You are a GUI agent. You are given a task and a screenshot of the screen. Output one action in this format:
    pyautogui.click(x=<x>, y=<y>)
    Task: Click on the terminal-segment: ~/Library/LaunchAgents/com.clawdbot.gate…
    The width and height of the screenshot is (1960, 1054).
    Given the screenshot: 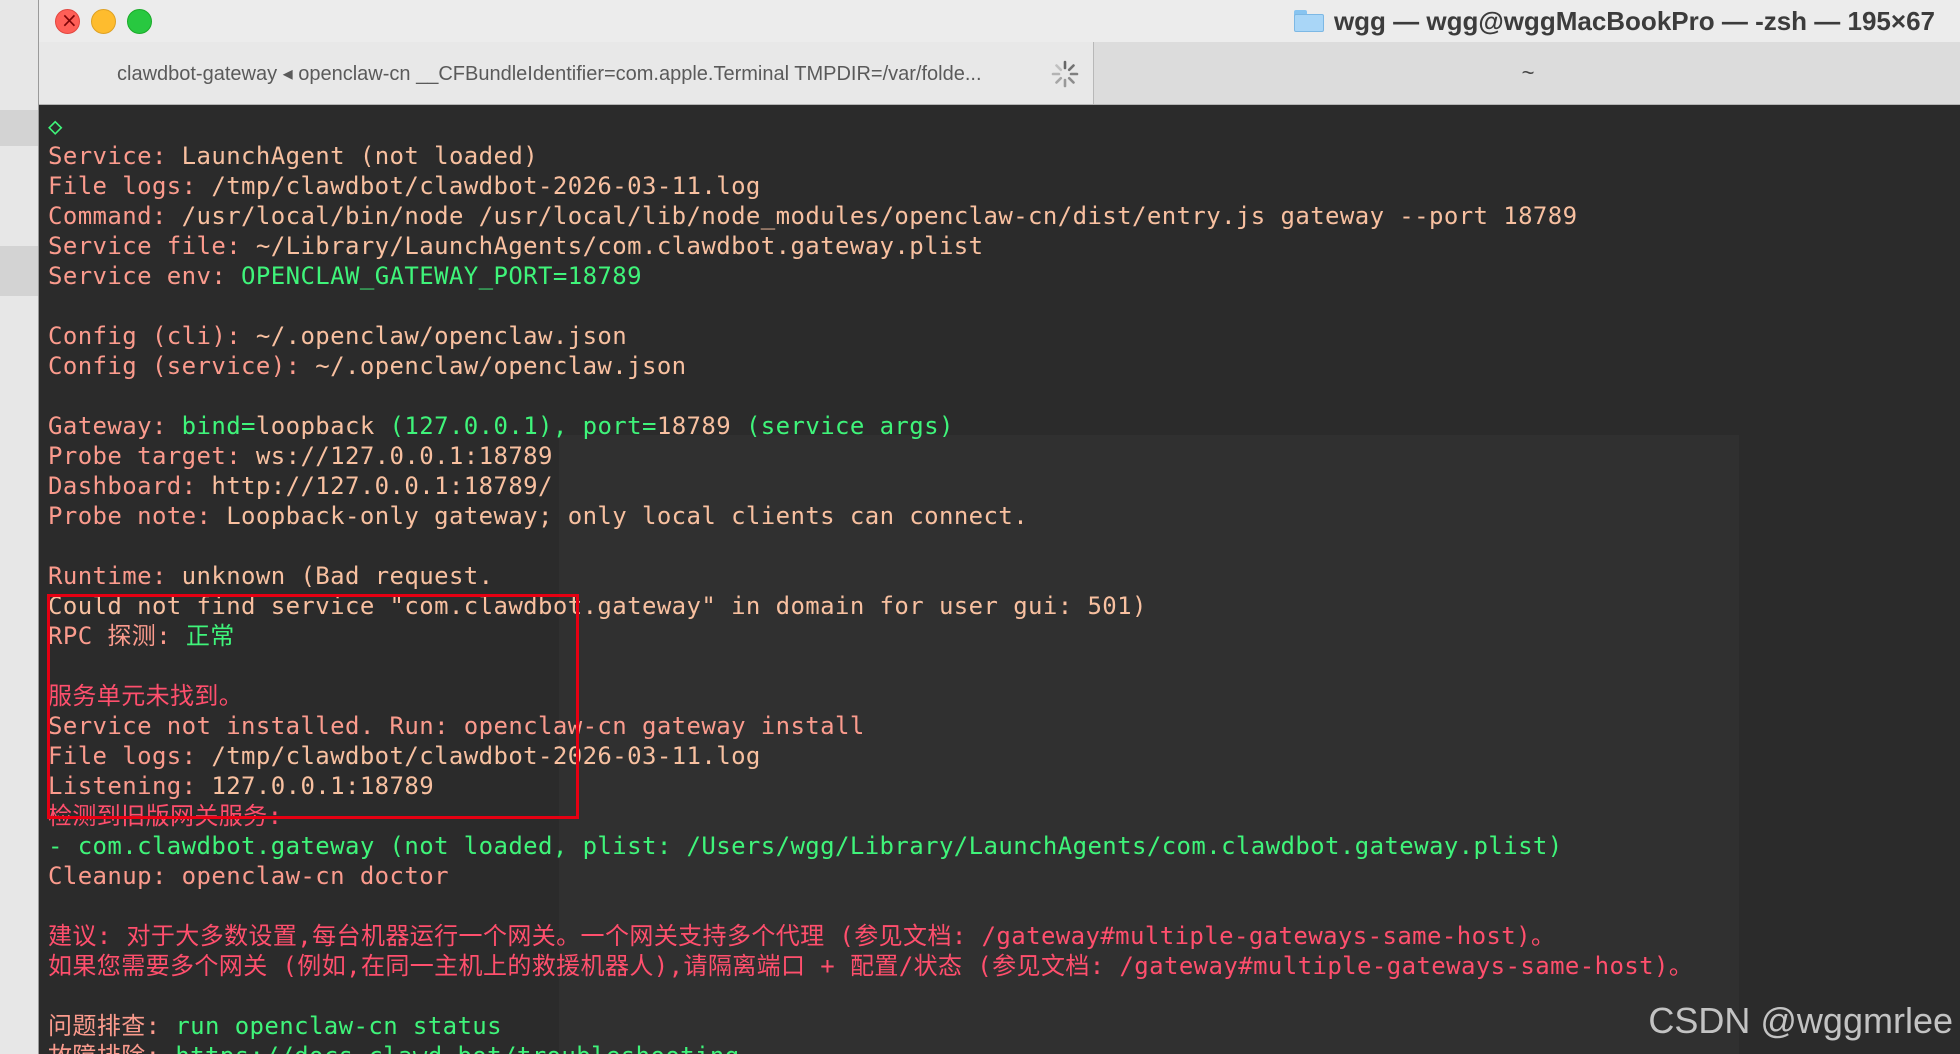 What is the action you would take?
    pyautogui.click(x=619, y=246)
    